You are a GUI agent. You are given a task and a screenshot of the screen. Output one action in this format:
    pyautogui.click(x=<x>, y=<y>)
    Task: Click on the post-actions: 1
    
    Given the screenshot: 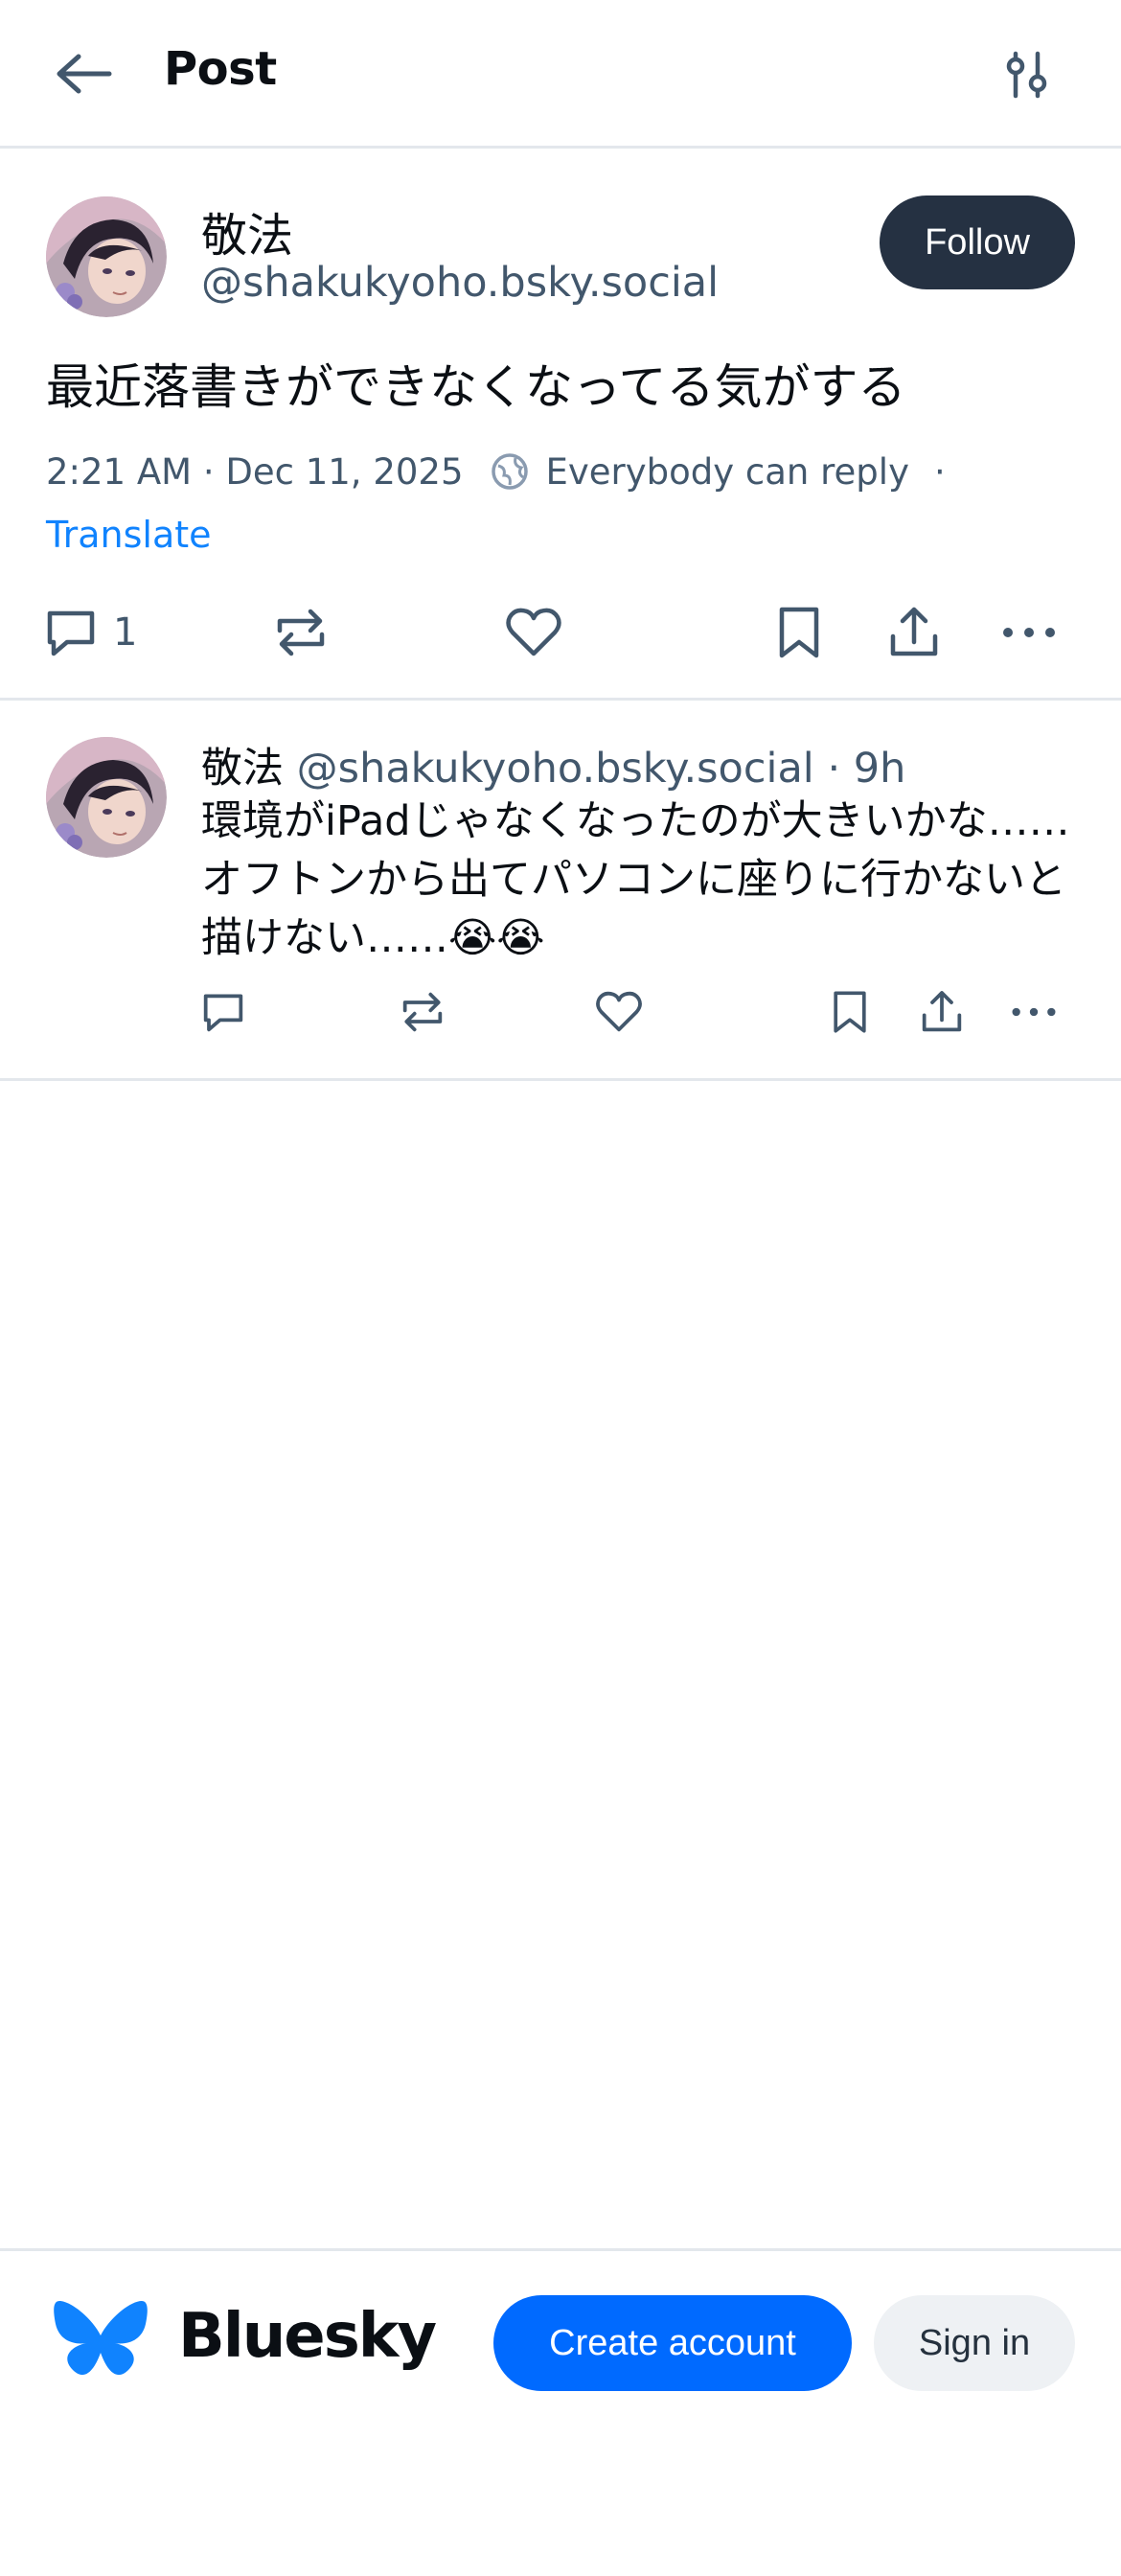 What is the action you would take?
    pyautogui.click(x=560, y=632)
    